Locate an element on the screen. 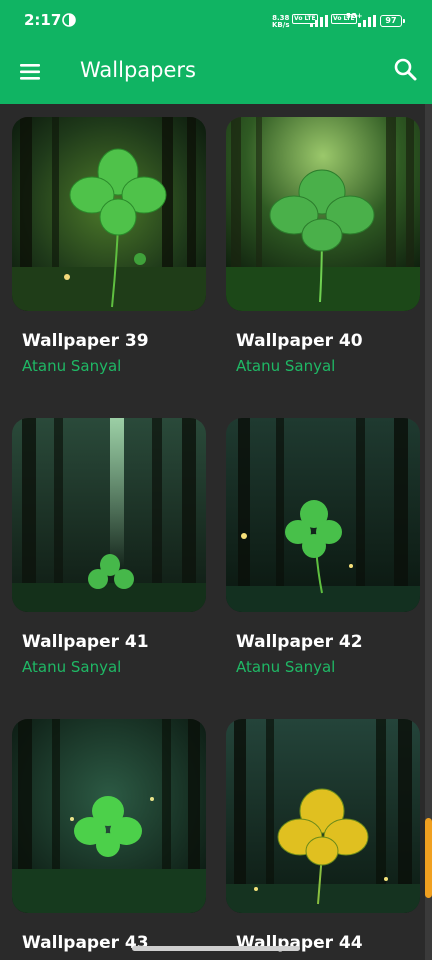  status-time: 2:17 is located at coordinates (43, 20).